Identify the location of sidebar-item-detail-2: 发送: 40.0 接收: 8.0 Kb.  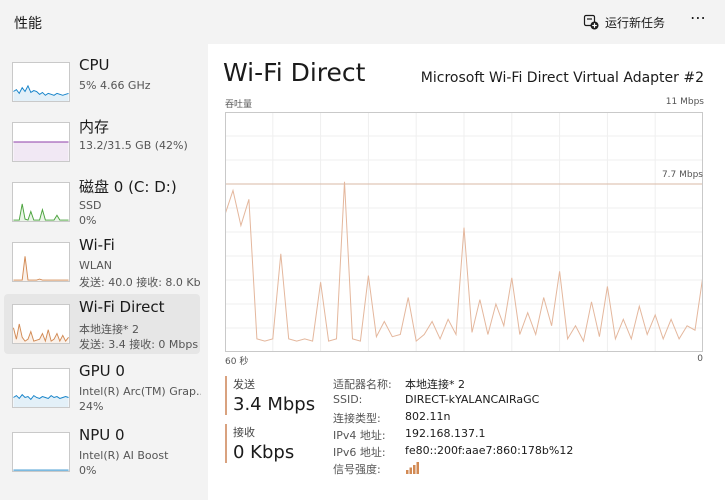
(140, 282).